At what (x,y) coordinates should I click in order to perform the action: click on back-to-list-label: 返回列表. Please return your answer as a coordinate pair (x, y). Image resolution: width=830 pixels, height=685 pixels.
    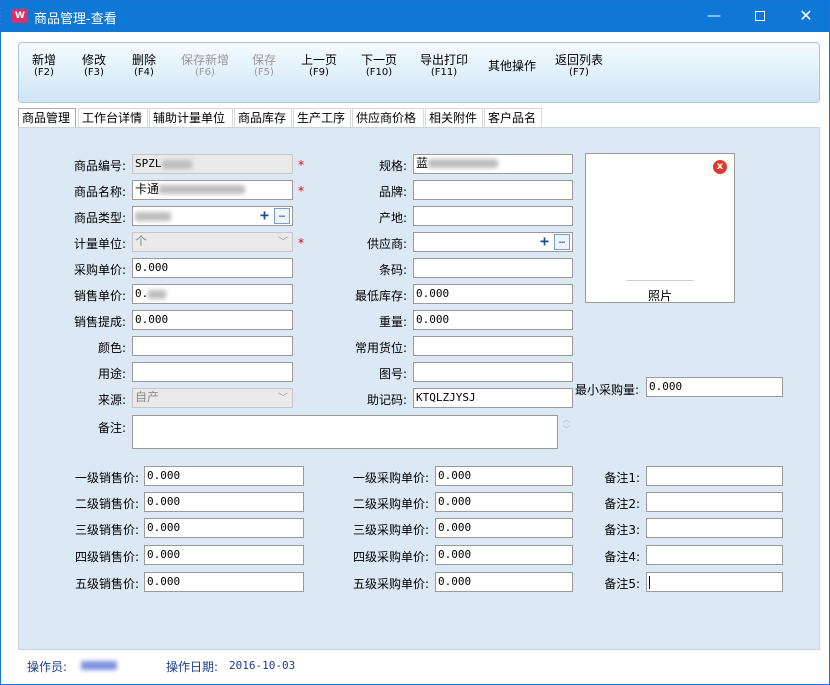
    Looking at the image, I should click on (578, 60).